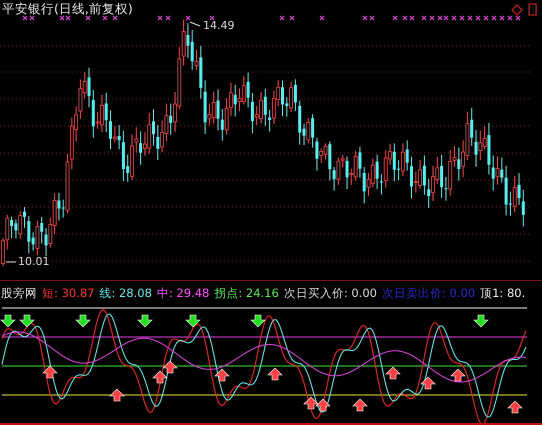 This screenshot has width=542, height=425. I want to click on legend-value: 拐点: 24.16, so click(246, 294).